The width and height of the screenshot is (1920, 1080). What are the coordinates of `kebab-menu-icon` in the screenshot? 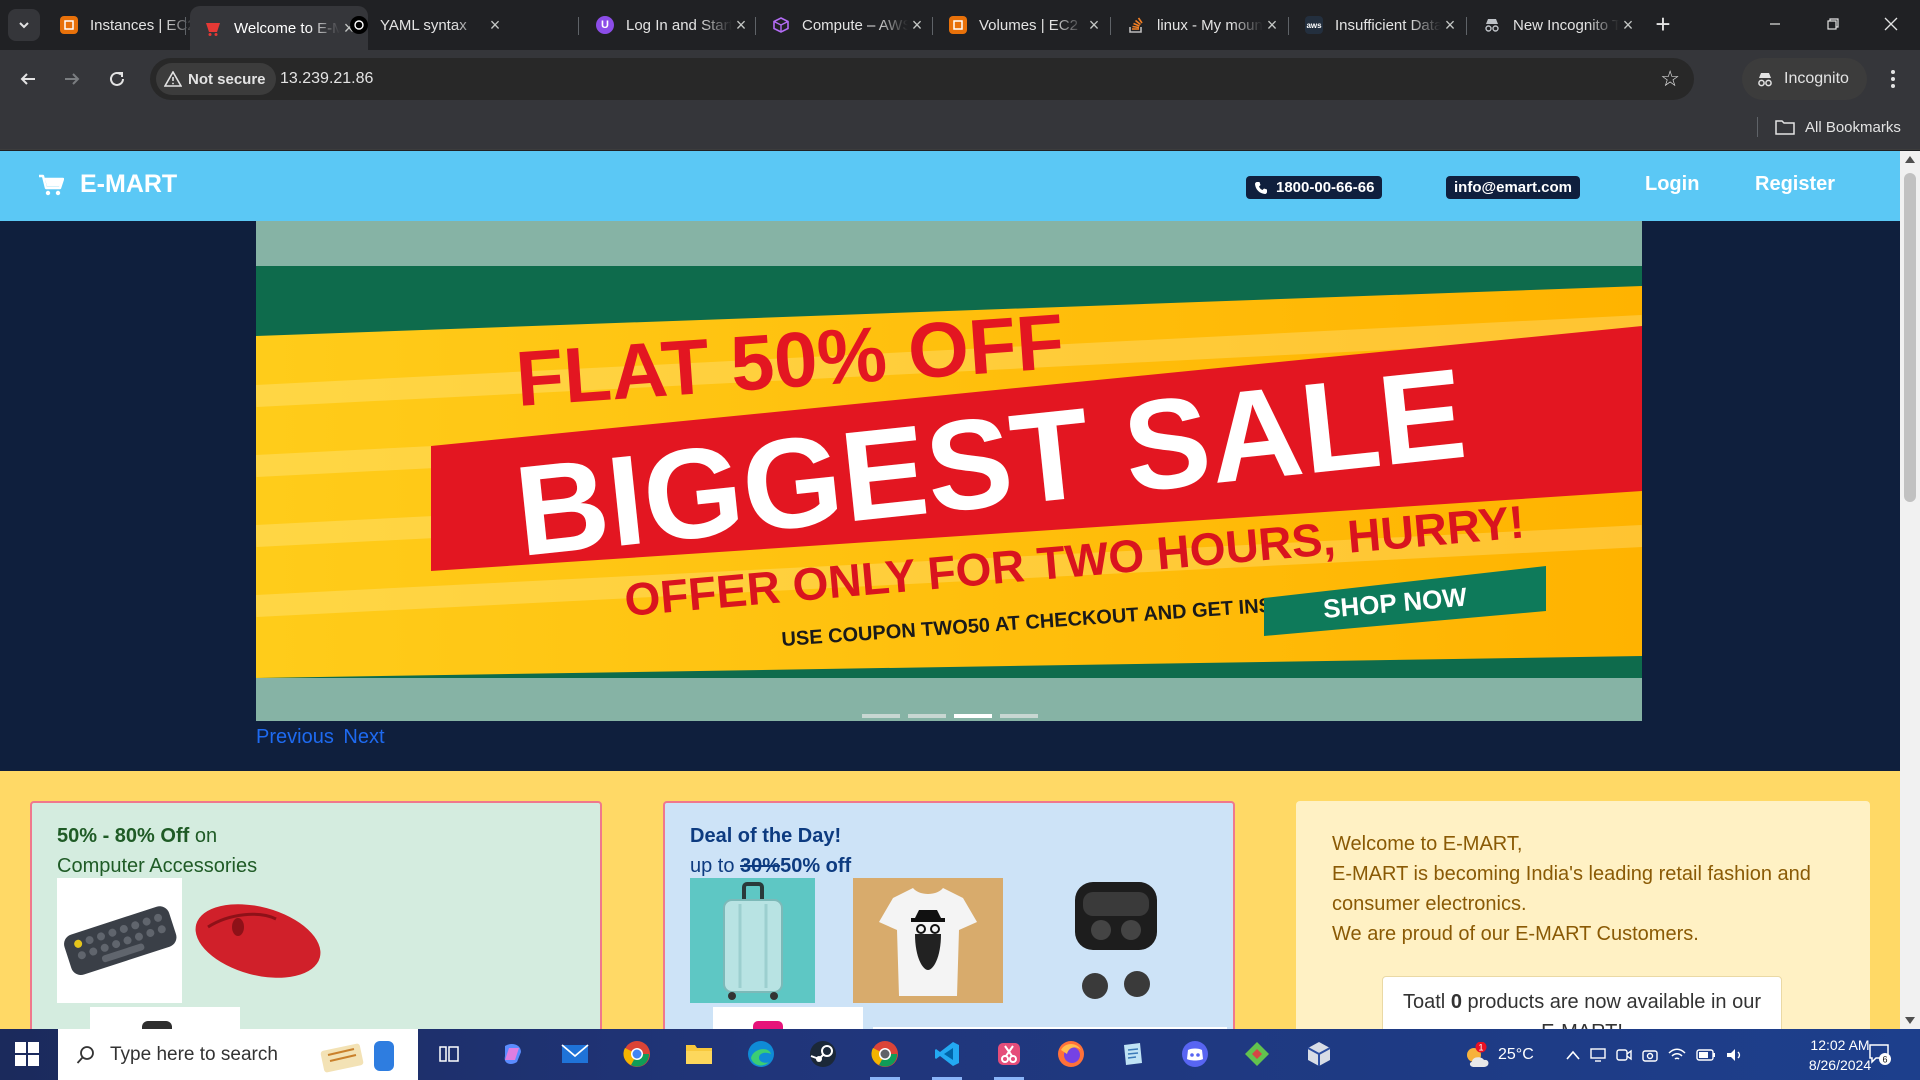 It's located at (1893, 79).